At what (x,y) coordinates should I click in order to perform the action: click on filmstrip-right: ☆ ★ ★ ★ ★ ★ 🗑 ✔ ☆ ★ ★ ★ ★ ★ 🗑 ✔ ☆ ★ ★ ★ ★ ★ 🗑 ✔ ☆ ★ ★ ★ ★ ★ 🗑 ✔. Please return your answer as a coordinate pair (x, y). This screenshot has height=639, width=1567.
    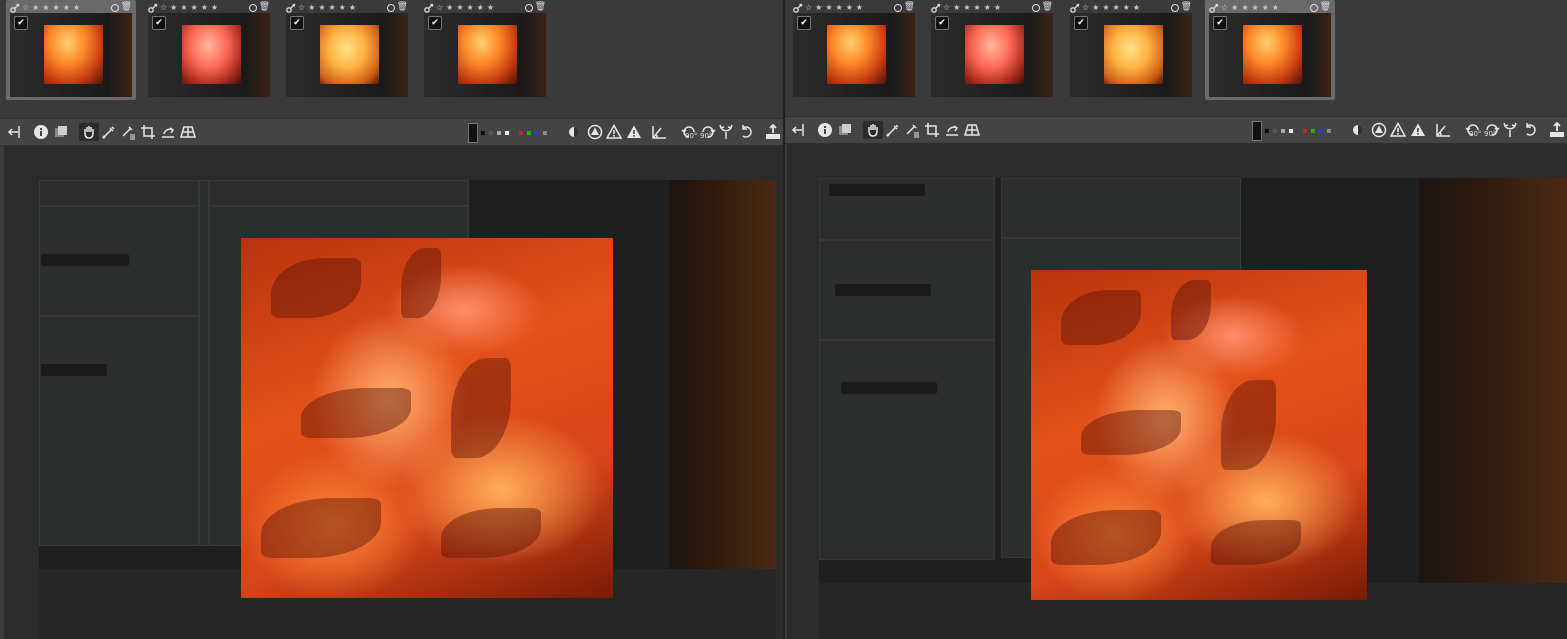
    Looking at the image, I should click on (1176, 56).